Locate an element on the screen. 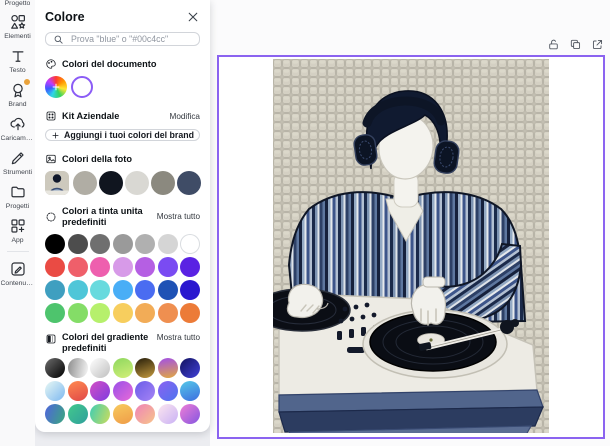  add-color-button is located at coordinates (56, 87).